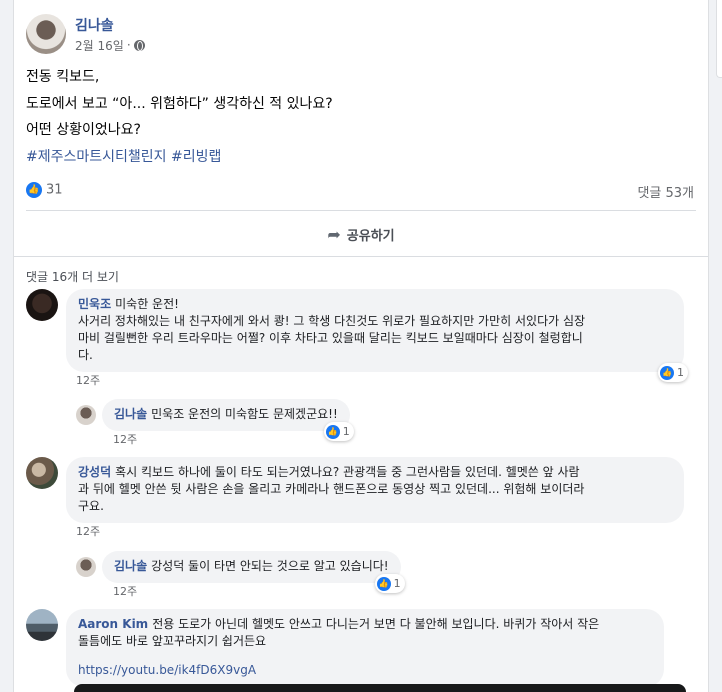 The width and height of the screenshot is (722, 692). What do you see at coordinates (96, 157) in the screenshot?
I see `hashtag-link: #제주스마트시티챌린지` at bounding box center [96, 157].